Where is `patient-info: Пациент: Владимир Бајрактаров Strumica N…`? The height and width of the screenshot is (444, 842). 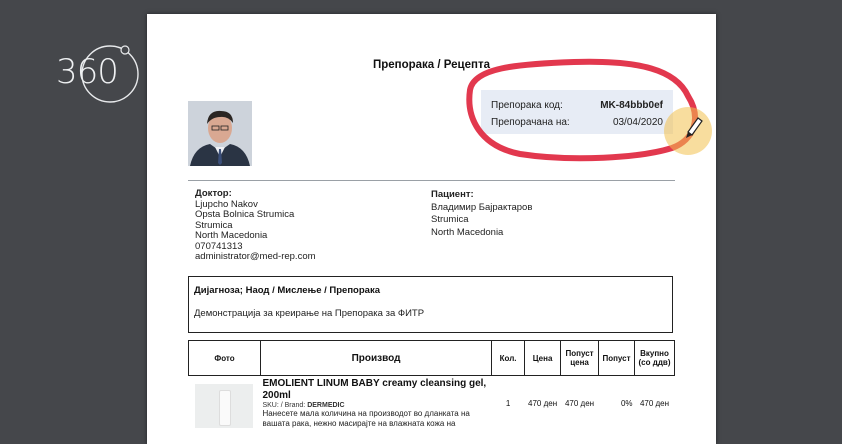 patient-info: Пациент: Владимир Бајрактаров Strumica N… is located at coordinates (481, 214).